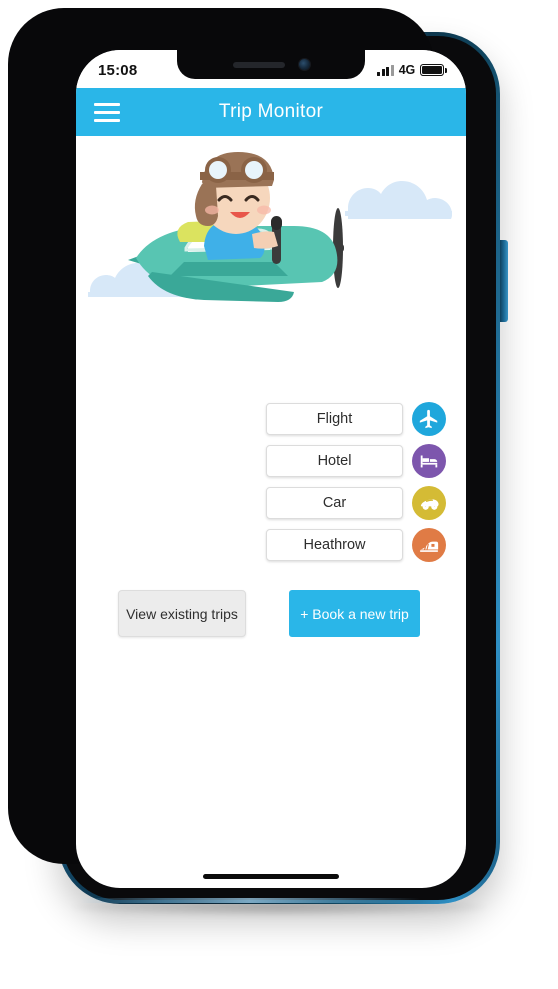 The height and width of the screenshot is (989, 558). I want to click on action-button-group: View existing trips + Book a new trip, so click(271, 618).